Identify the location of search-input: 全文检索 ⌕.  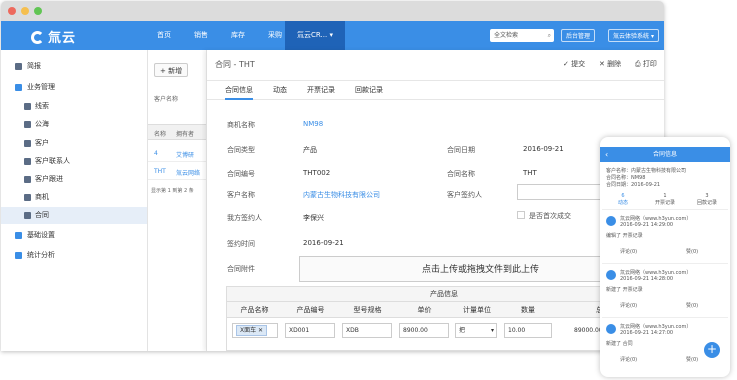
(522, 35).